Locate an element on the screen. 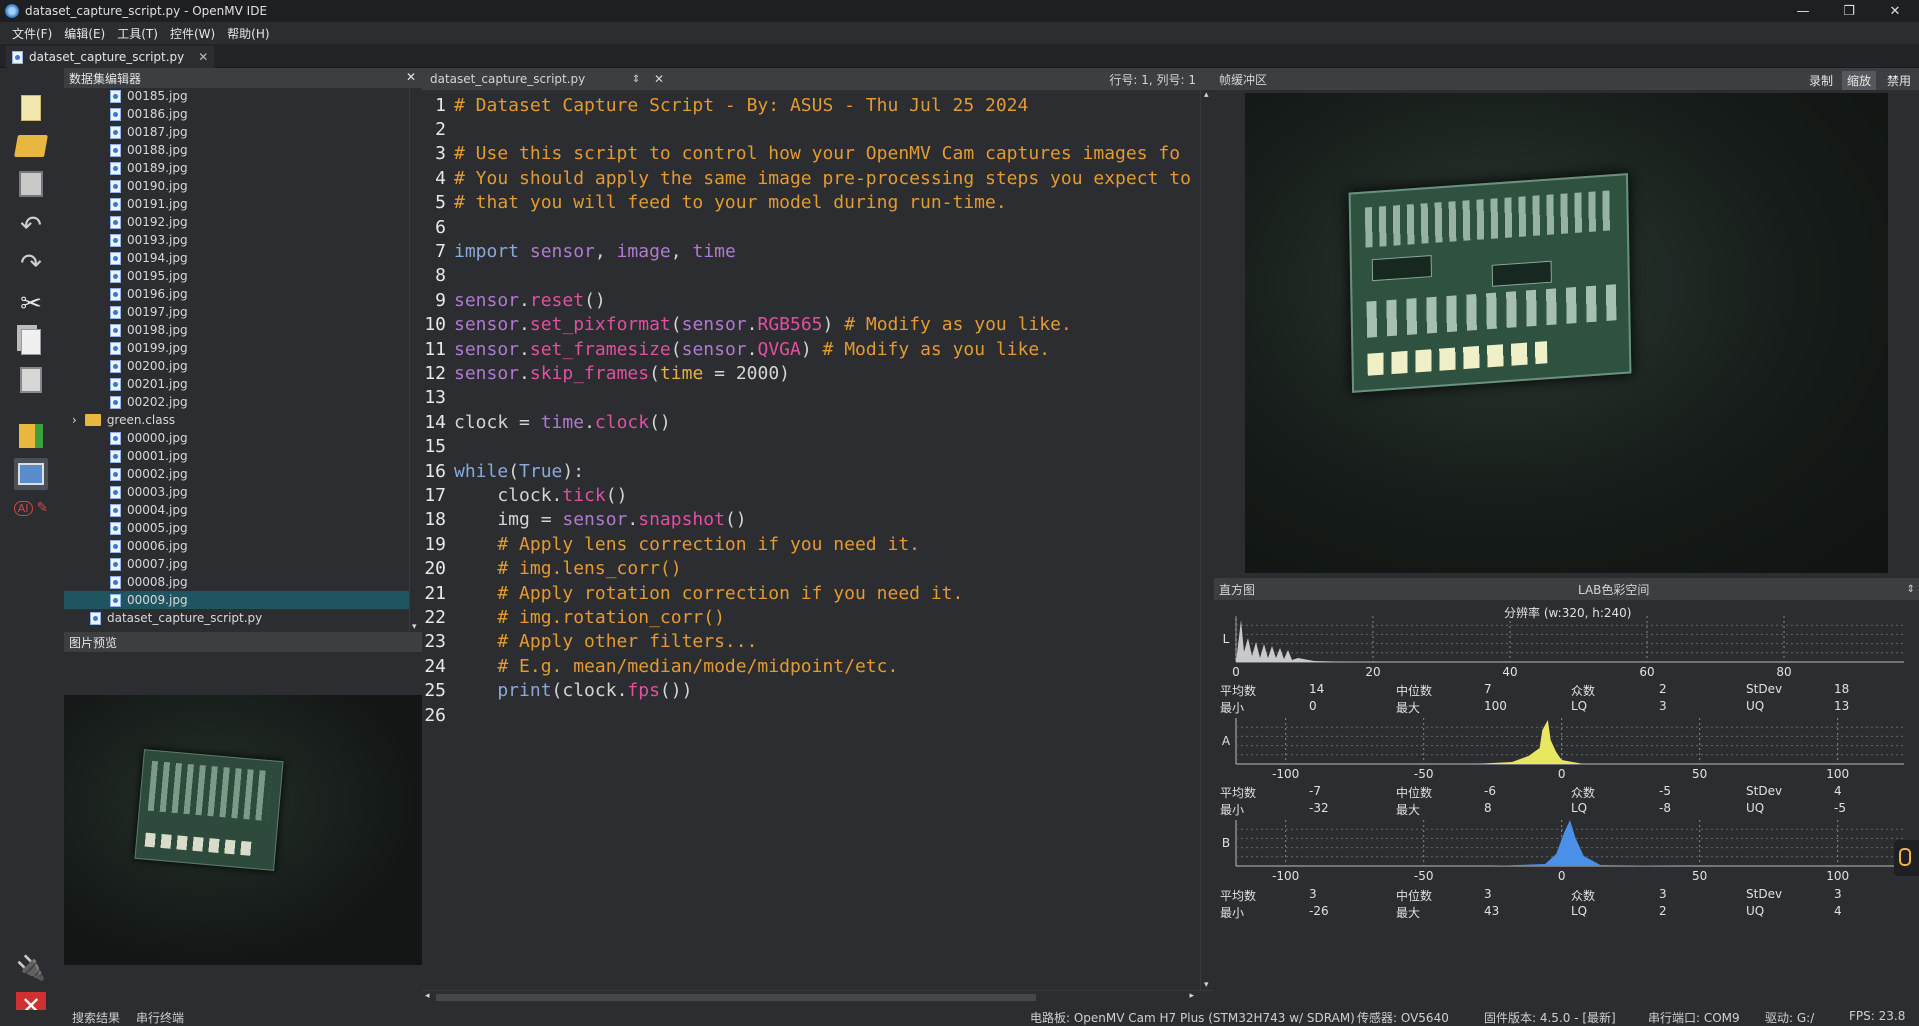  paste-button is located at coordinates (31, 380).